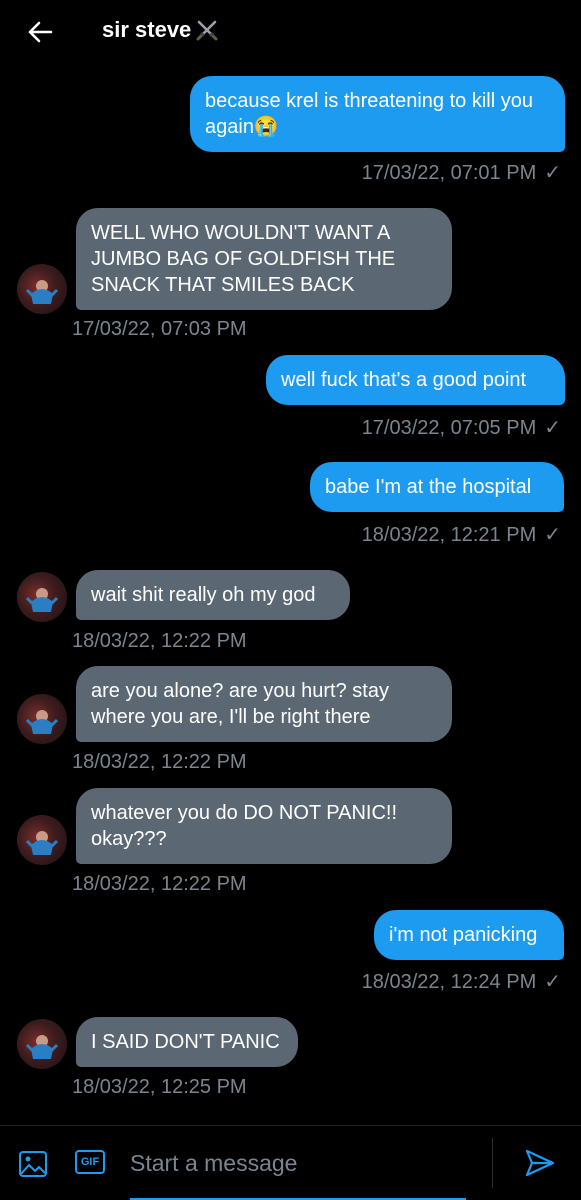 The width and height of the screenshot is (581, 1200). I want to click on message-text: i'm not panicking, so click(463, 935).